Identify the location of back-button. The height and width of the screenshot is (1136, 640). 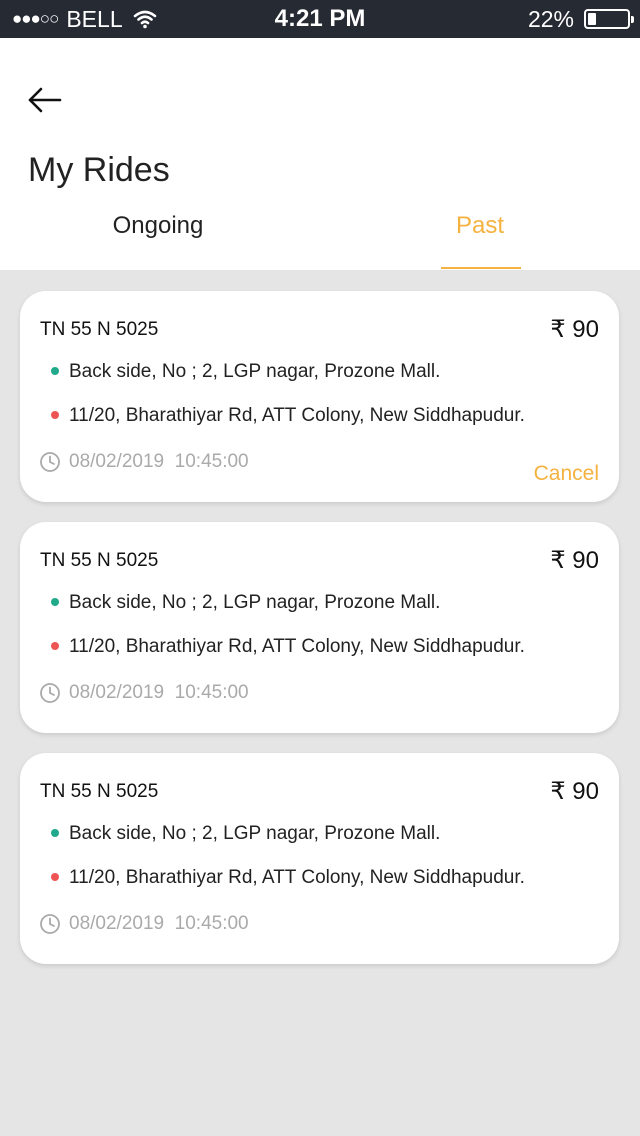
(44, 100).